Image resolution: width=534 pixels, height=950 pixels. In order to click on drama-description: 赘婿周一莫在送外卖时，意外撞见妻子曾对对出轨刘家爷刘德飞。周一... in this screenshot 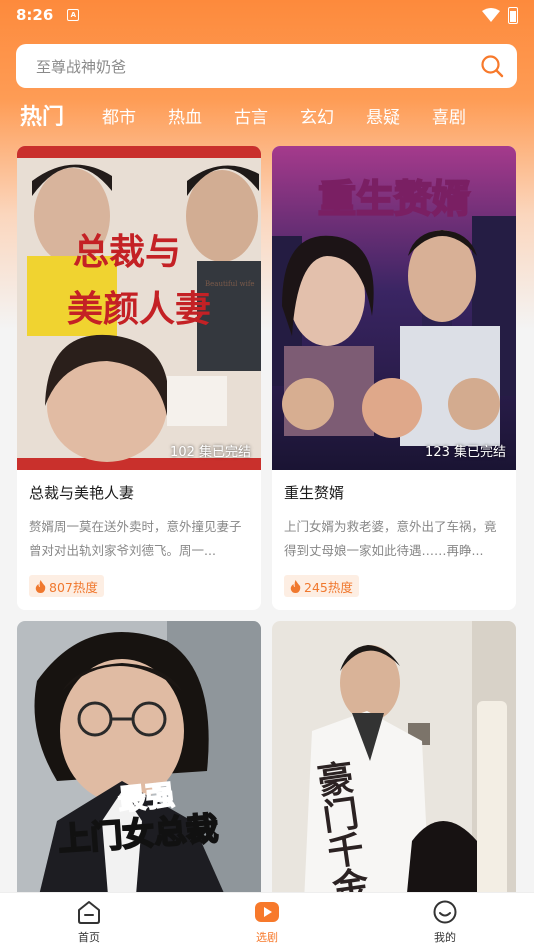, I will do `click(135, 538)`.